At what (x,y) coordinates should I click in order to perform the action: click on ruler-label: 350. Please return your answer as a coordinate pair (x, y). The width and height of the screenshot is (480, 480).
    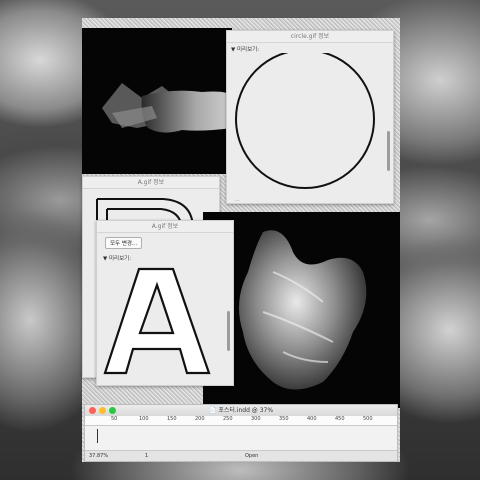
    Looking at the image, I should click on (284, 419).